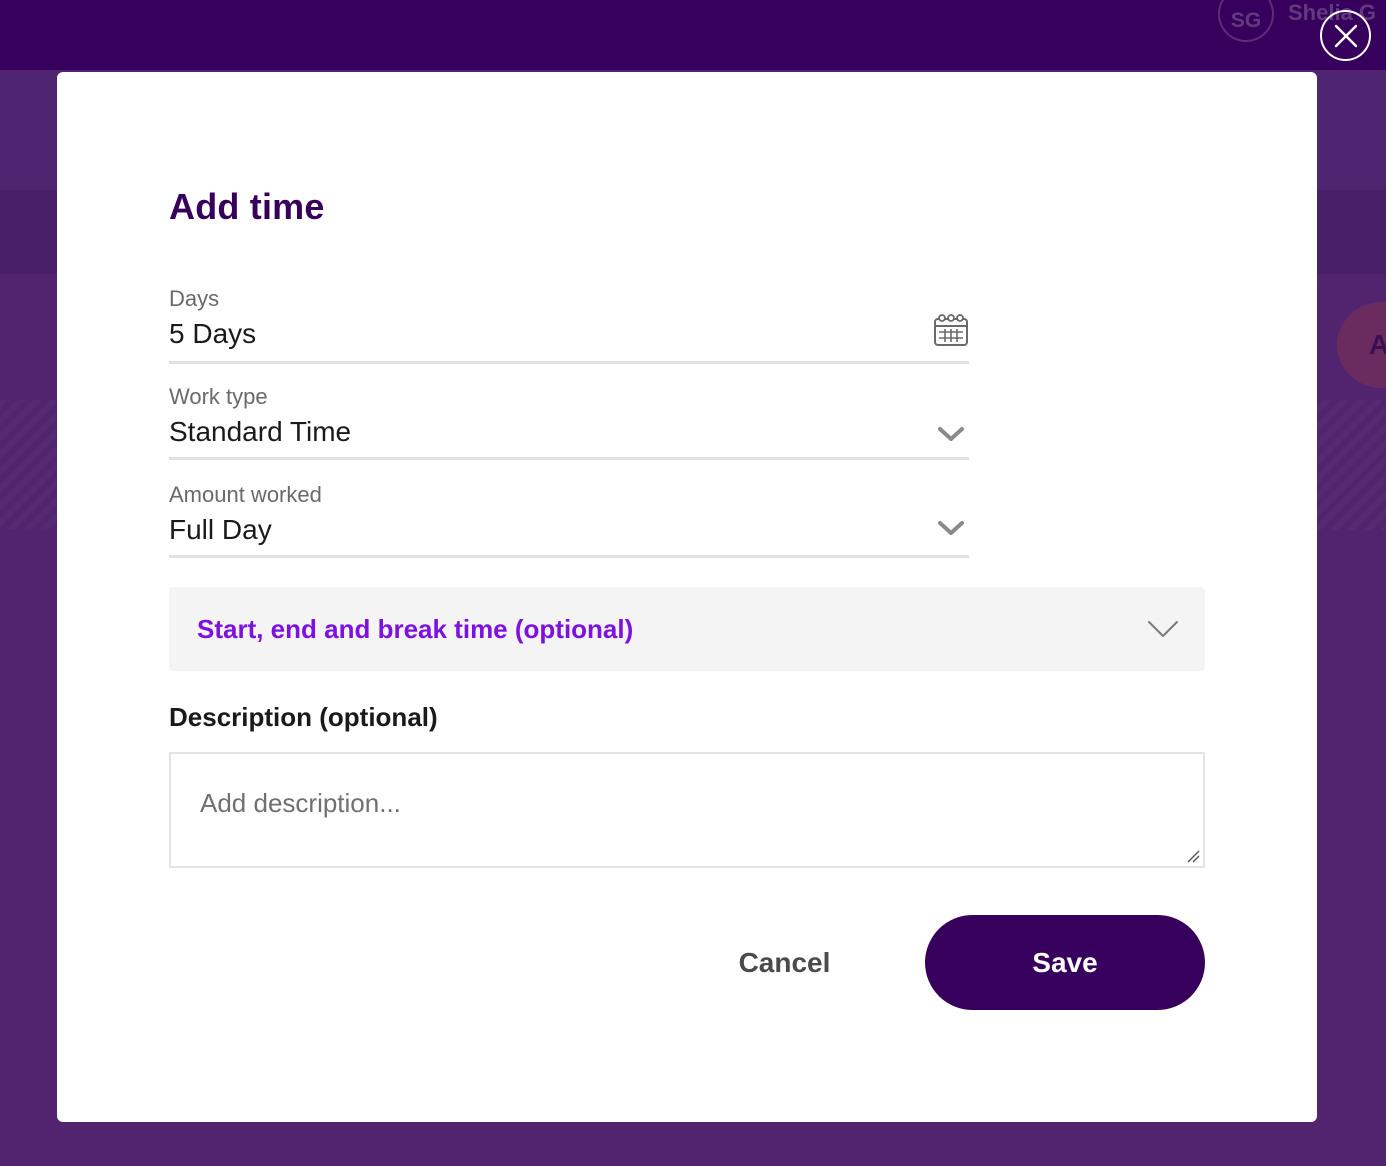  What do you see at coordinates (569, 435) in the screenshot?
I see `work-type-value: Standard Time` at bounding box center [569, 435].